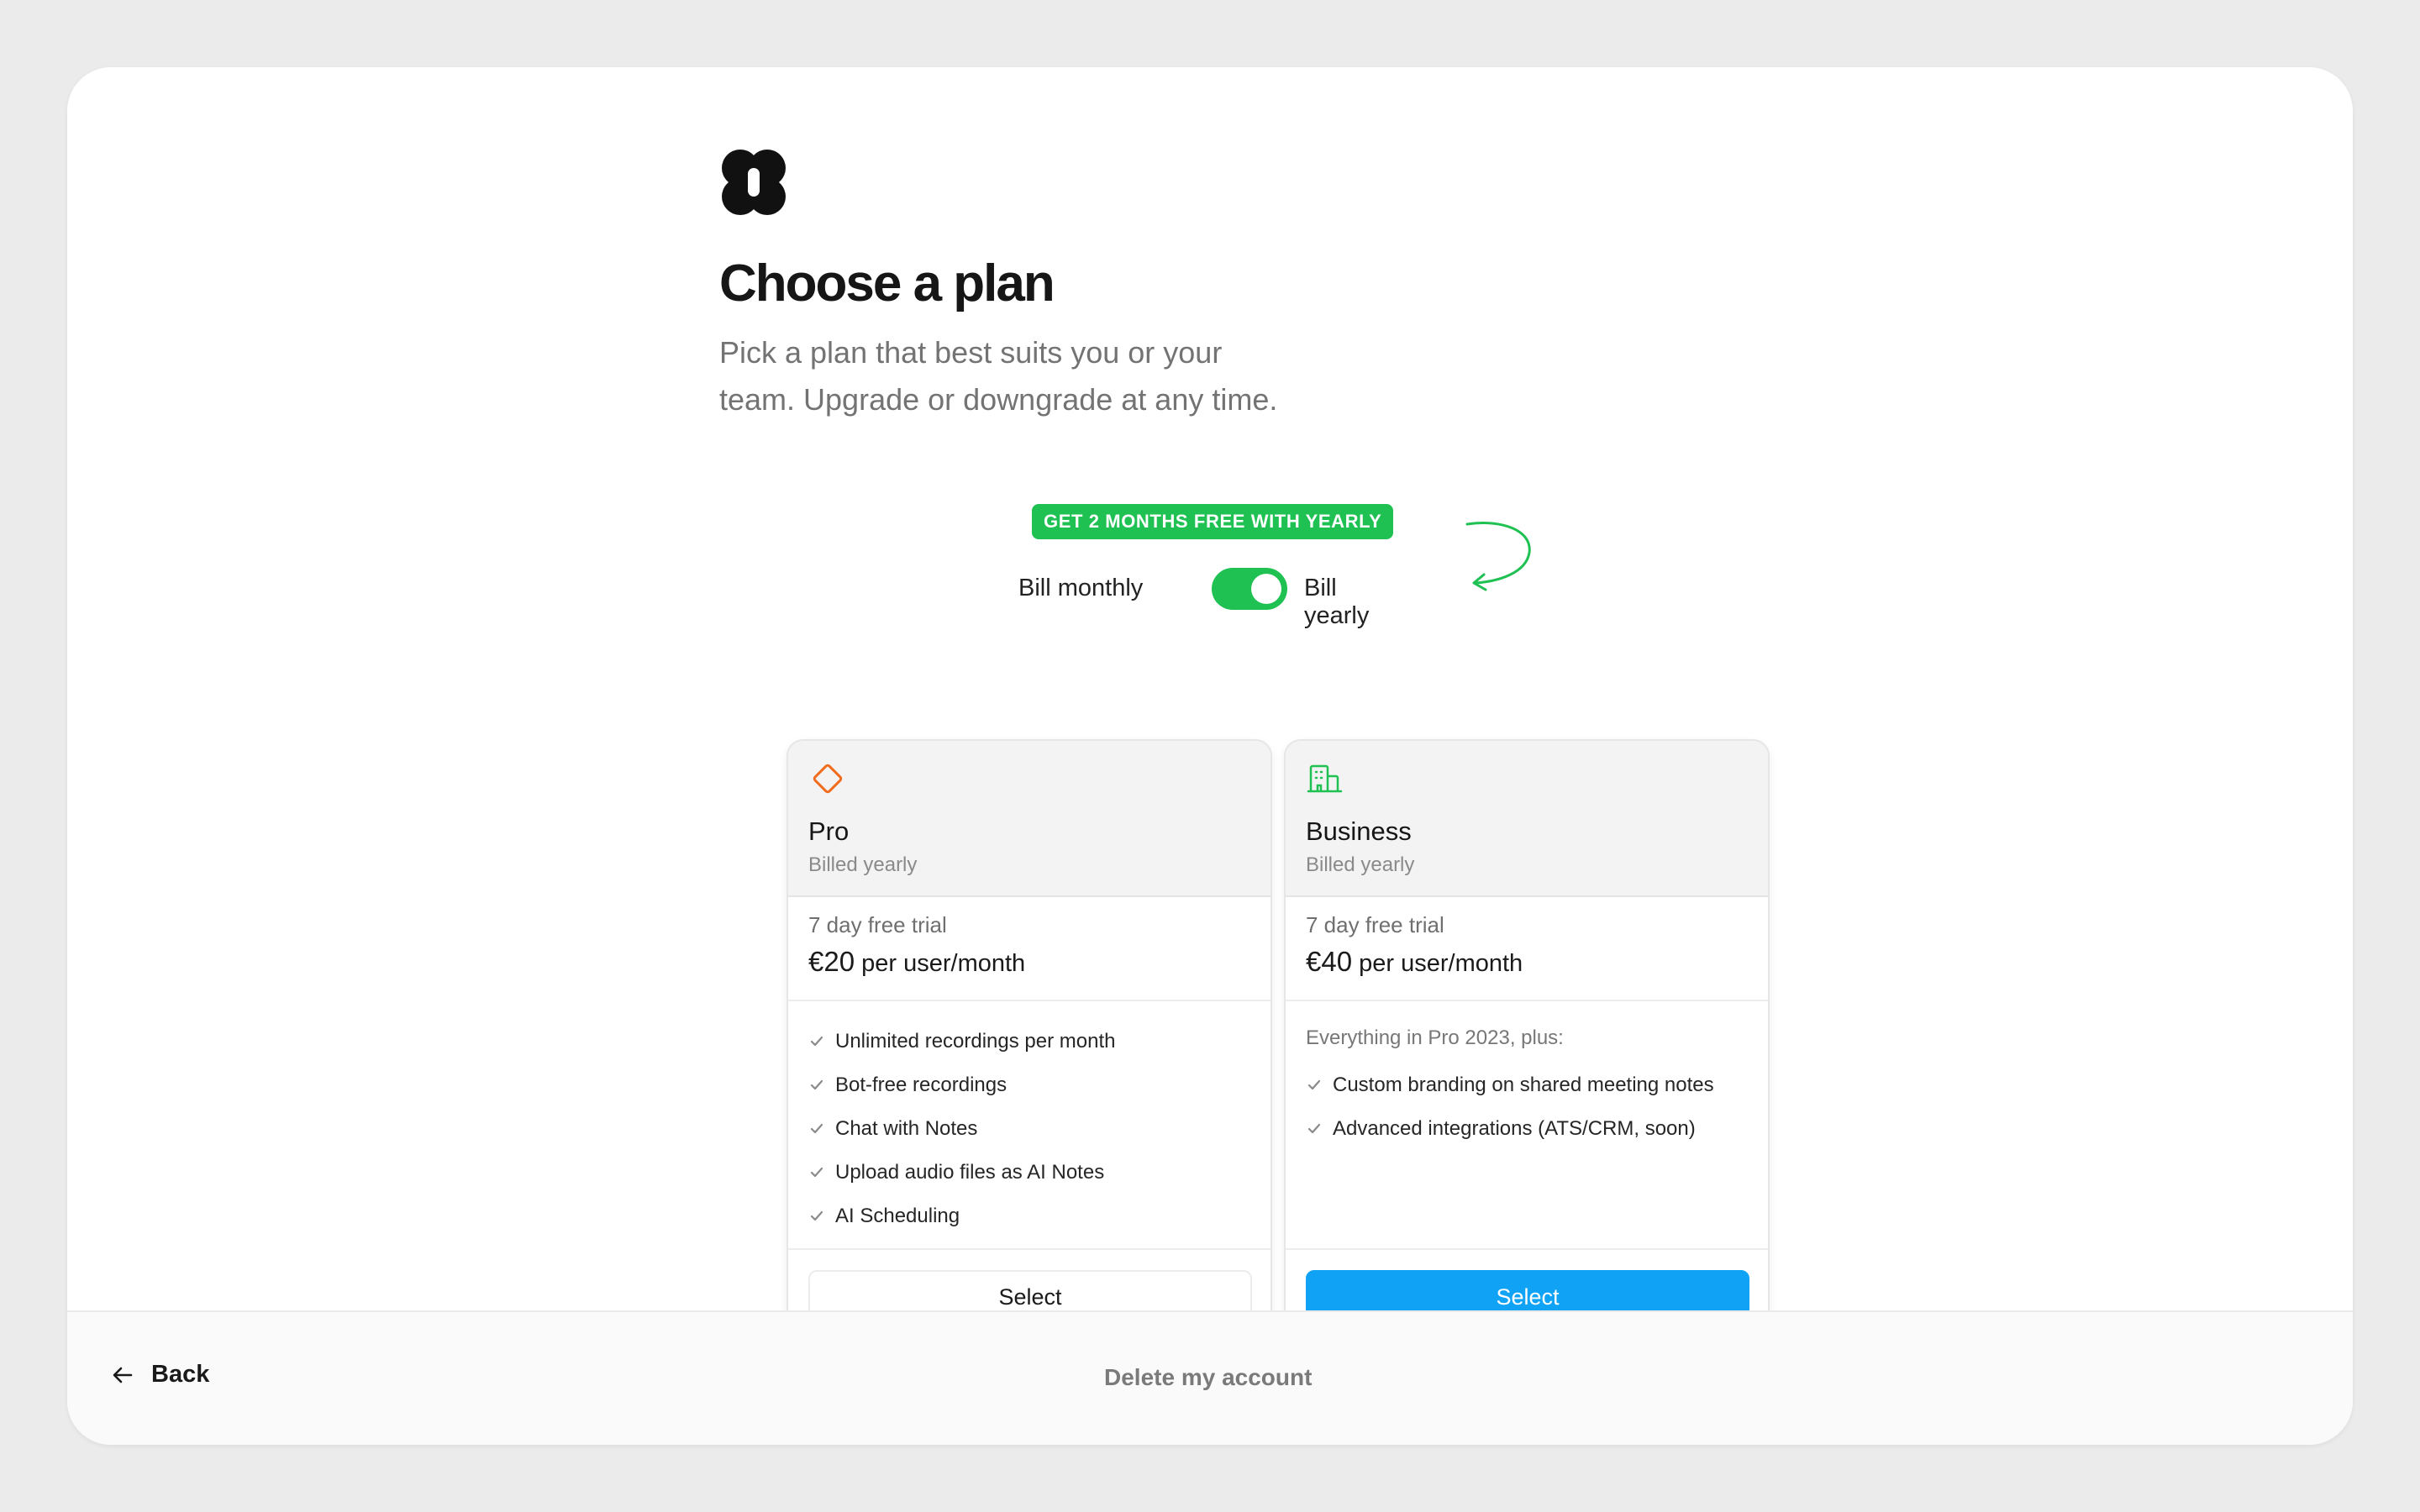 This screenshot has height=1512, width=2420. I want to click on list-item: Advanced integrations (ATS/CRM, soon), so click(1527, 1129).